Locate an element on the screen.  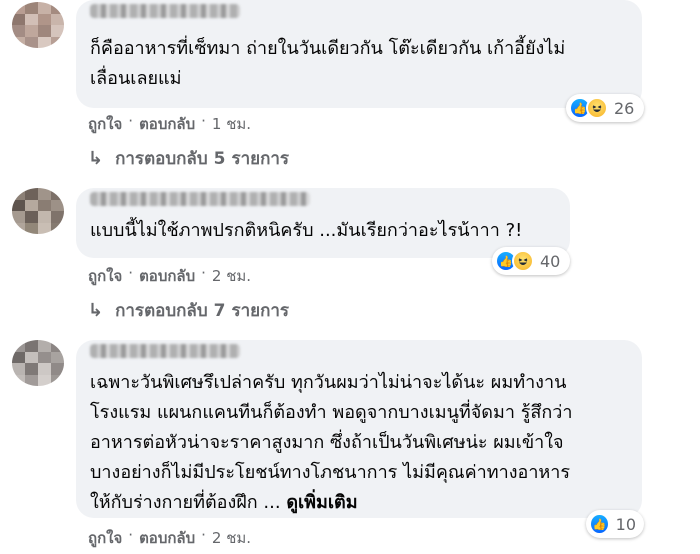
reaction-count: 10 is located at coordinates (625, 524).